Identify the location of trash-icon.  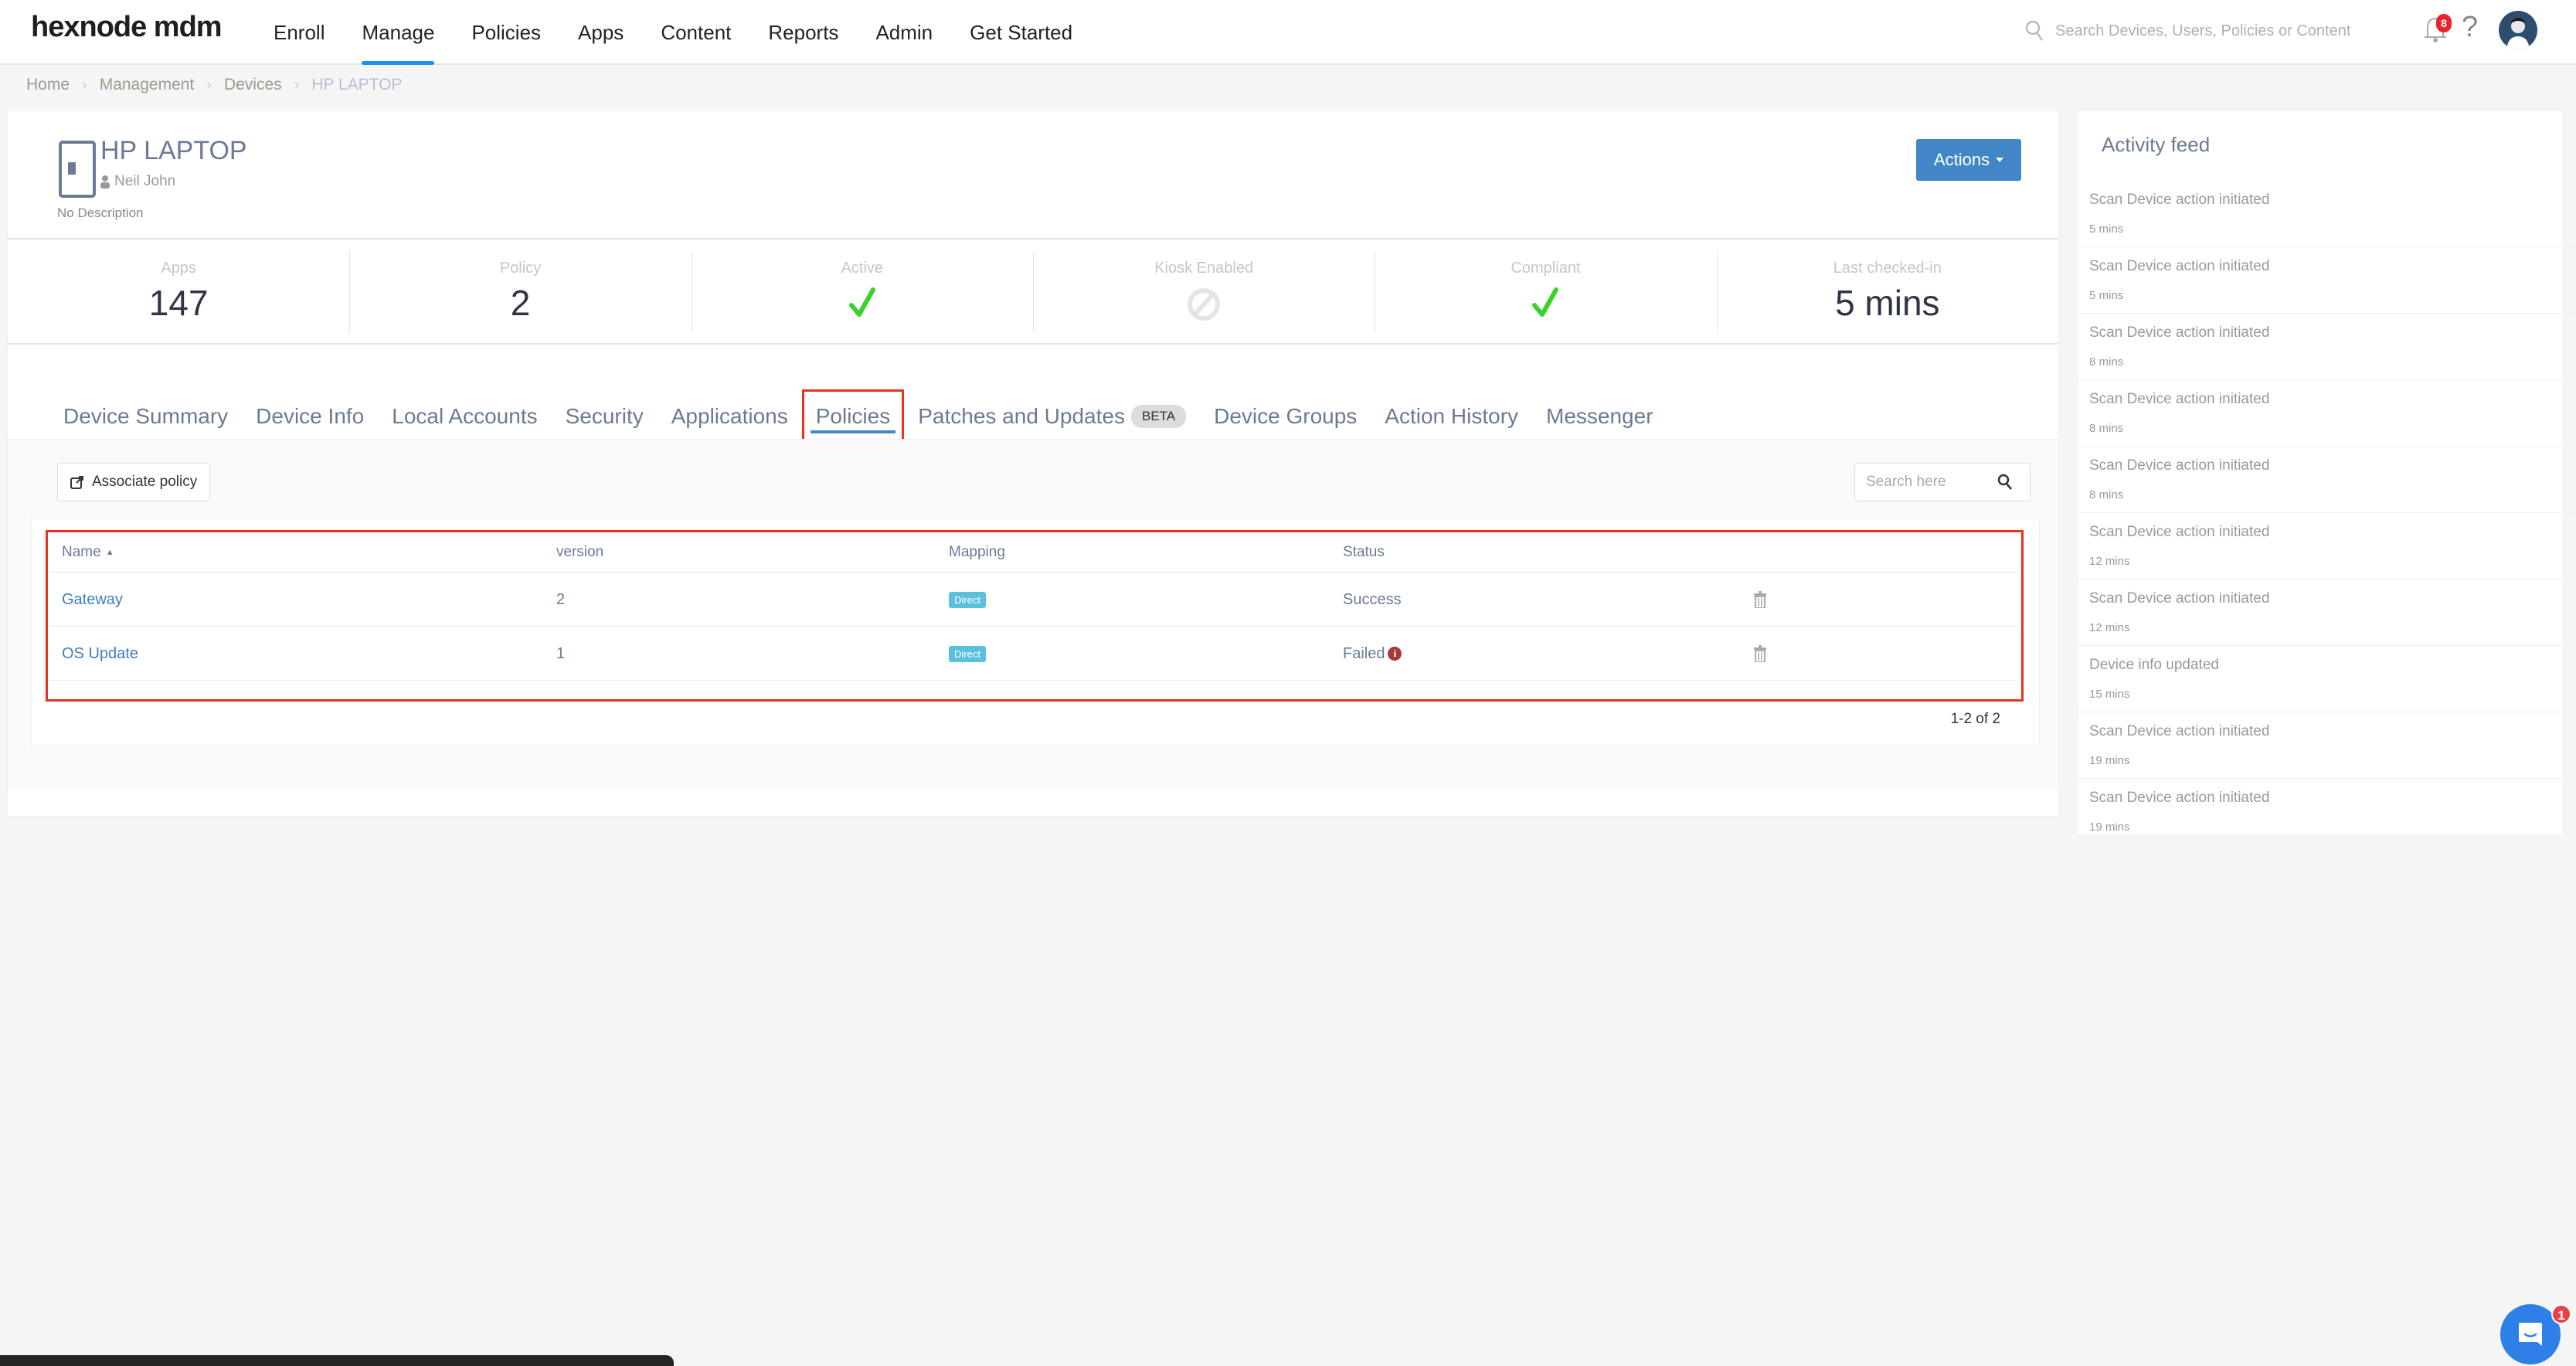
(1760, 653).